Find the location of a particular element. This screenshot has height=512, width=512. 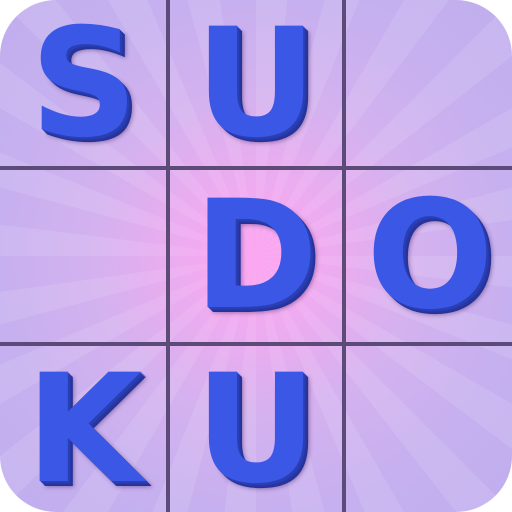

grid-cell-r1-c1: D is located at coordinates (256, 256).